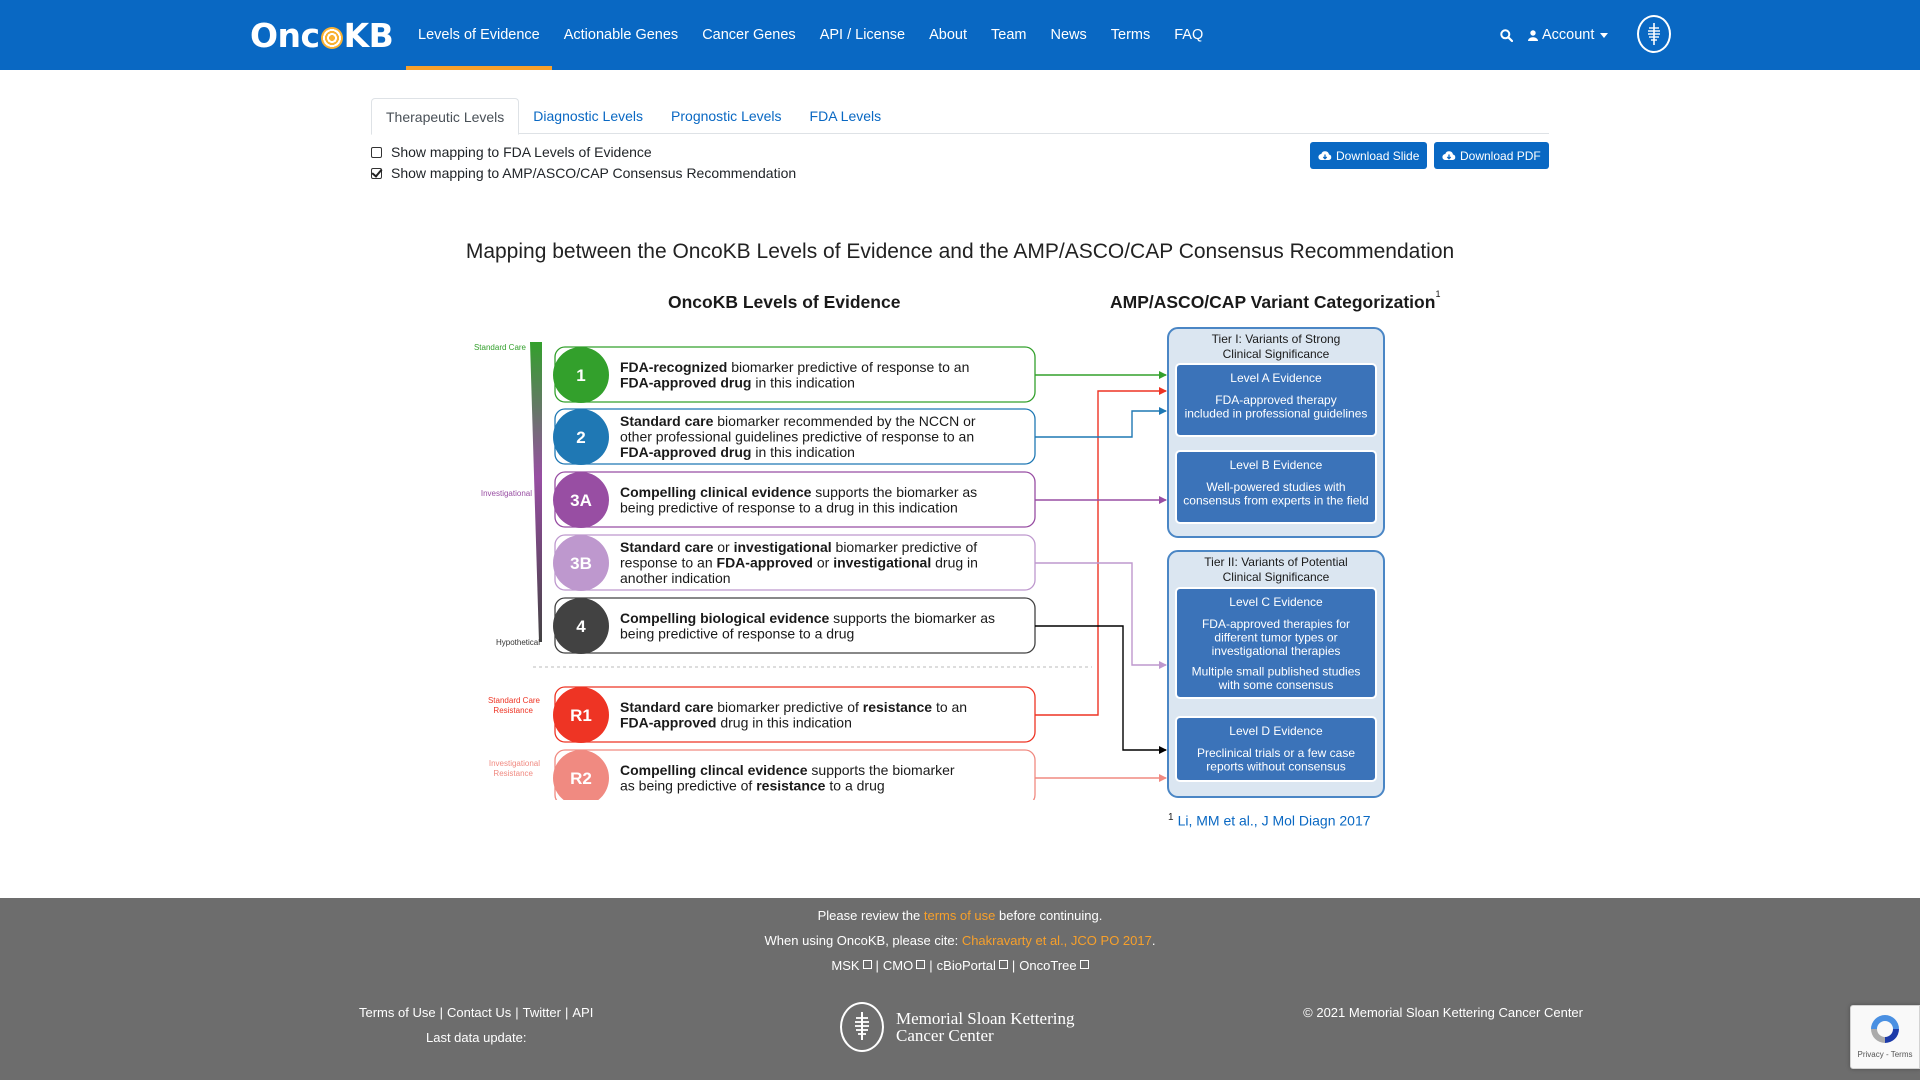 The image size is (1920, 1080). What do you see at coordinates (376, 152) in the screenshot?
I see `checkbox-unchecked-icon` at bounding box center [376, 152].